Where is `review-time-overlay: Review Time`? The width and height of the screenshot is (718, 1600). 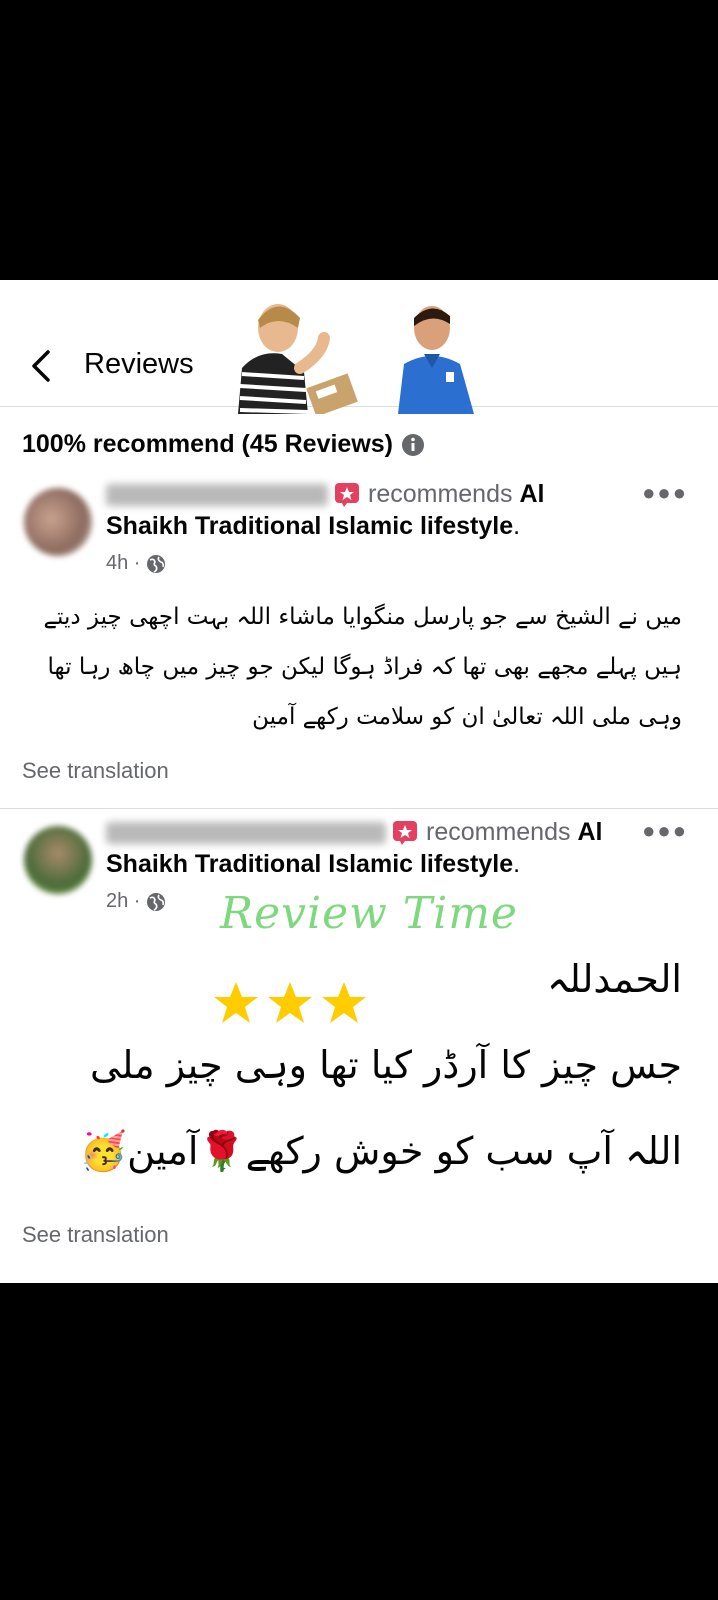 review-time-overlay: Review Time is located at coordinates (369, 913).